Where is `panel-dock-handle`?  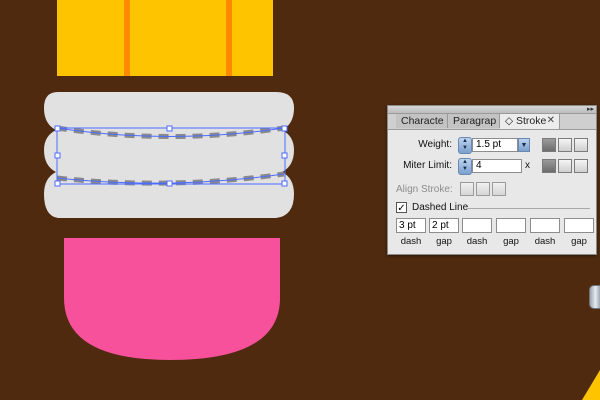
panel-dock-handle is located at coordinates (594, 297).